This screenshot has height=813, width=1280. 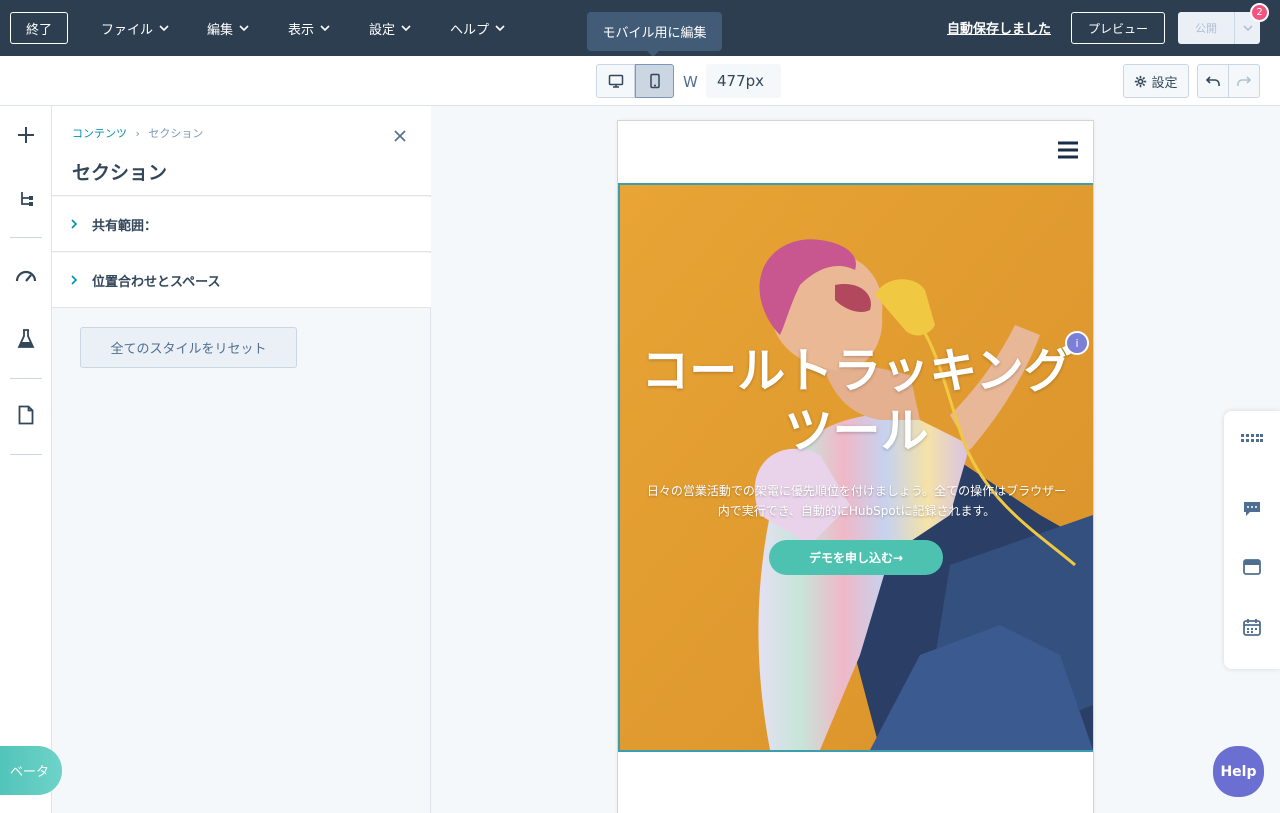 I want to click on browser-window-icon, so click(x=1252, y=567).